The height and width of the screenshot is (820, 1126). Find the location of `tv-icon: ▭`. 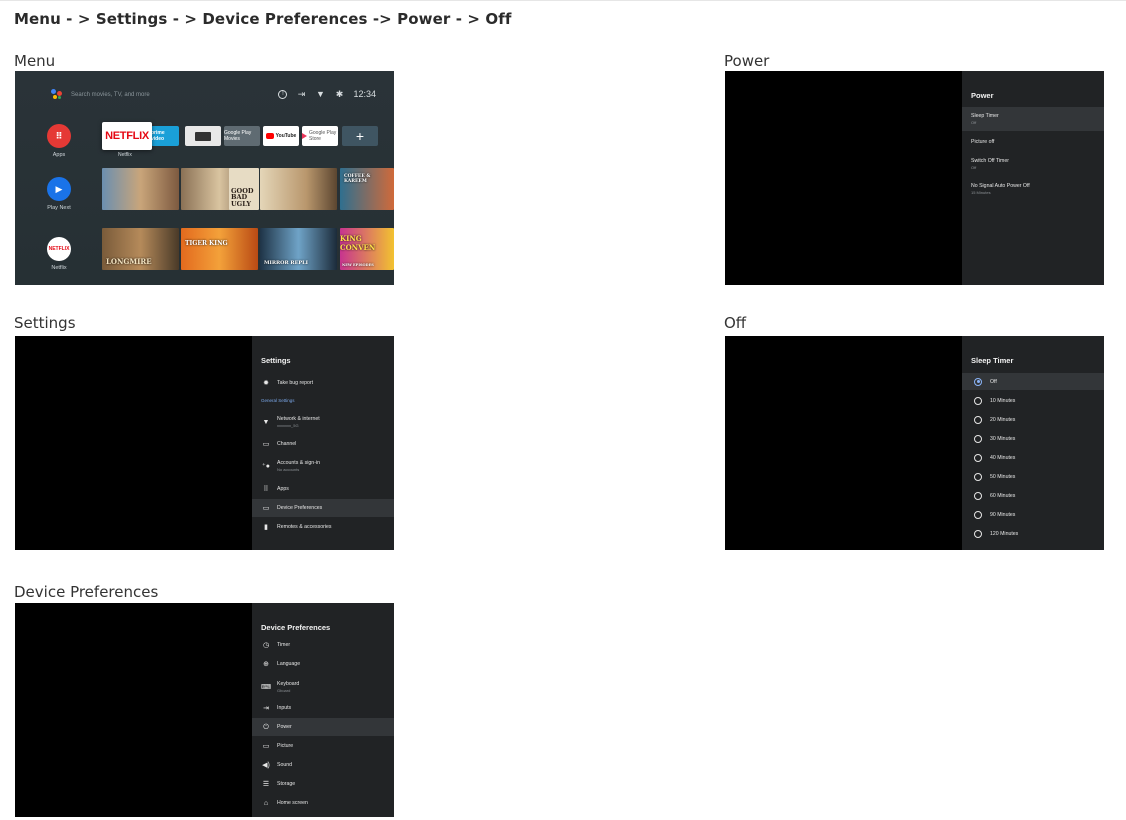

tv-icon: ▭ is located at coordinates (266, 444).